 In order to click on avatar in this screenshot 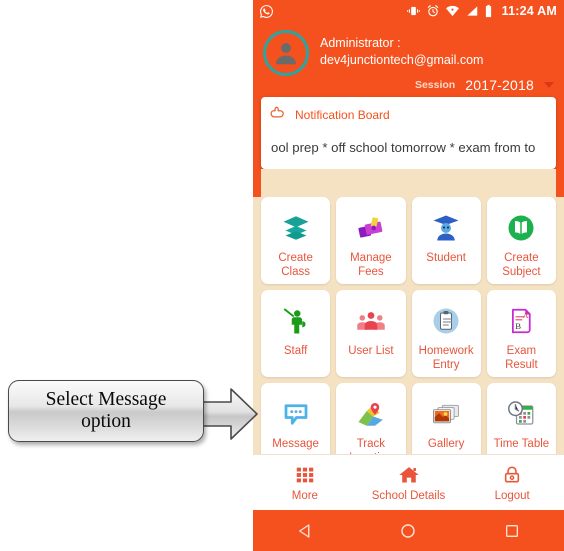, I will do `click(286, 53)`.